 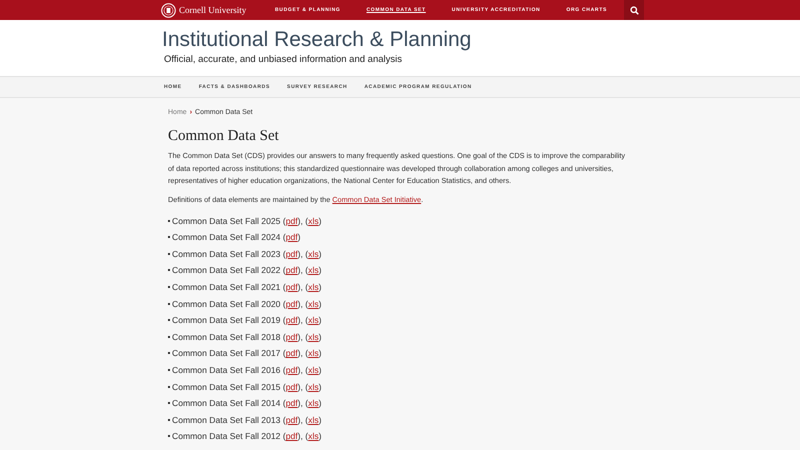 I want to click on page-heading: Common Data Set, so click(x=224, y=136).